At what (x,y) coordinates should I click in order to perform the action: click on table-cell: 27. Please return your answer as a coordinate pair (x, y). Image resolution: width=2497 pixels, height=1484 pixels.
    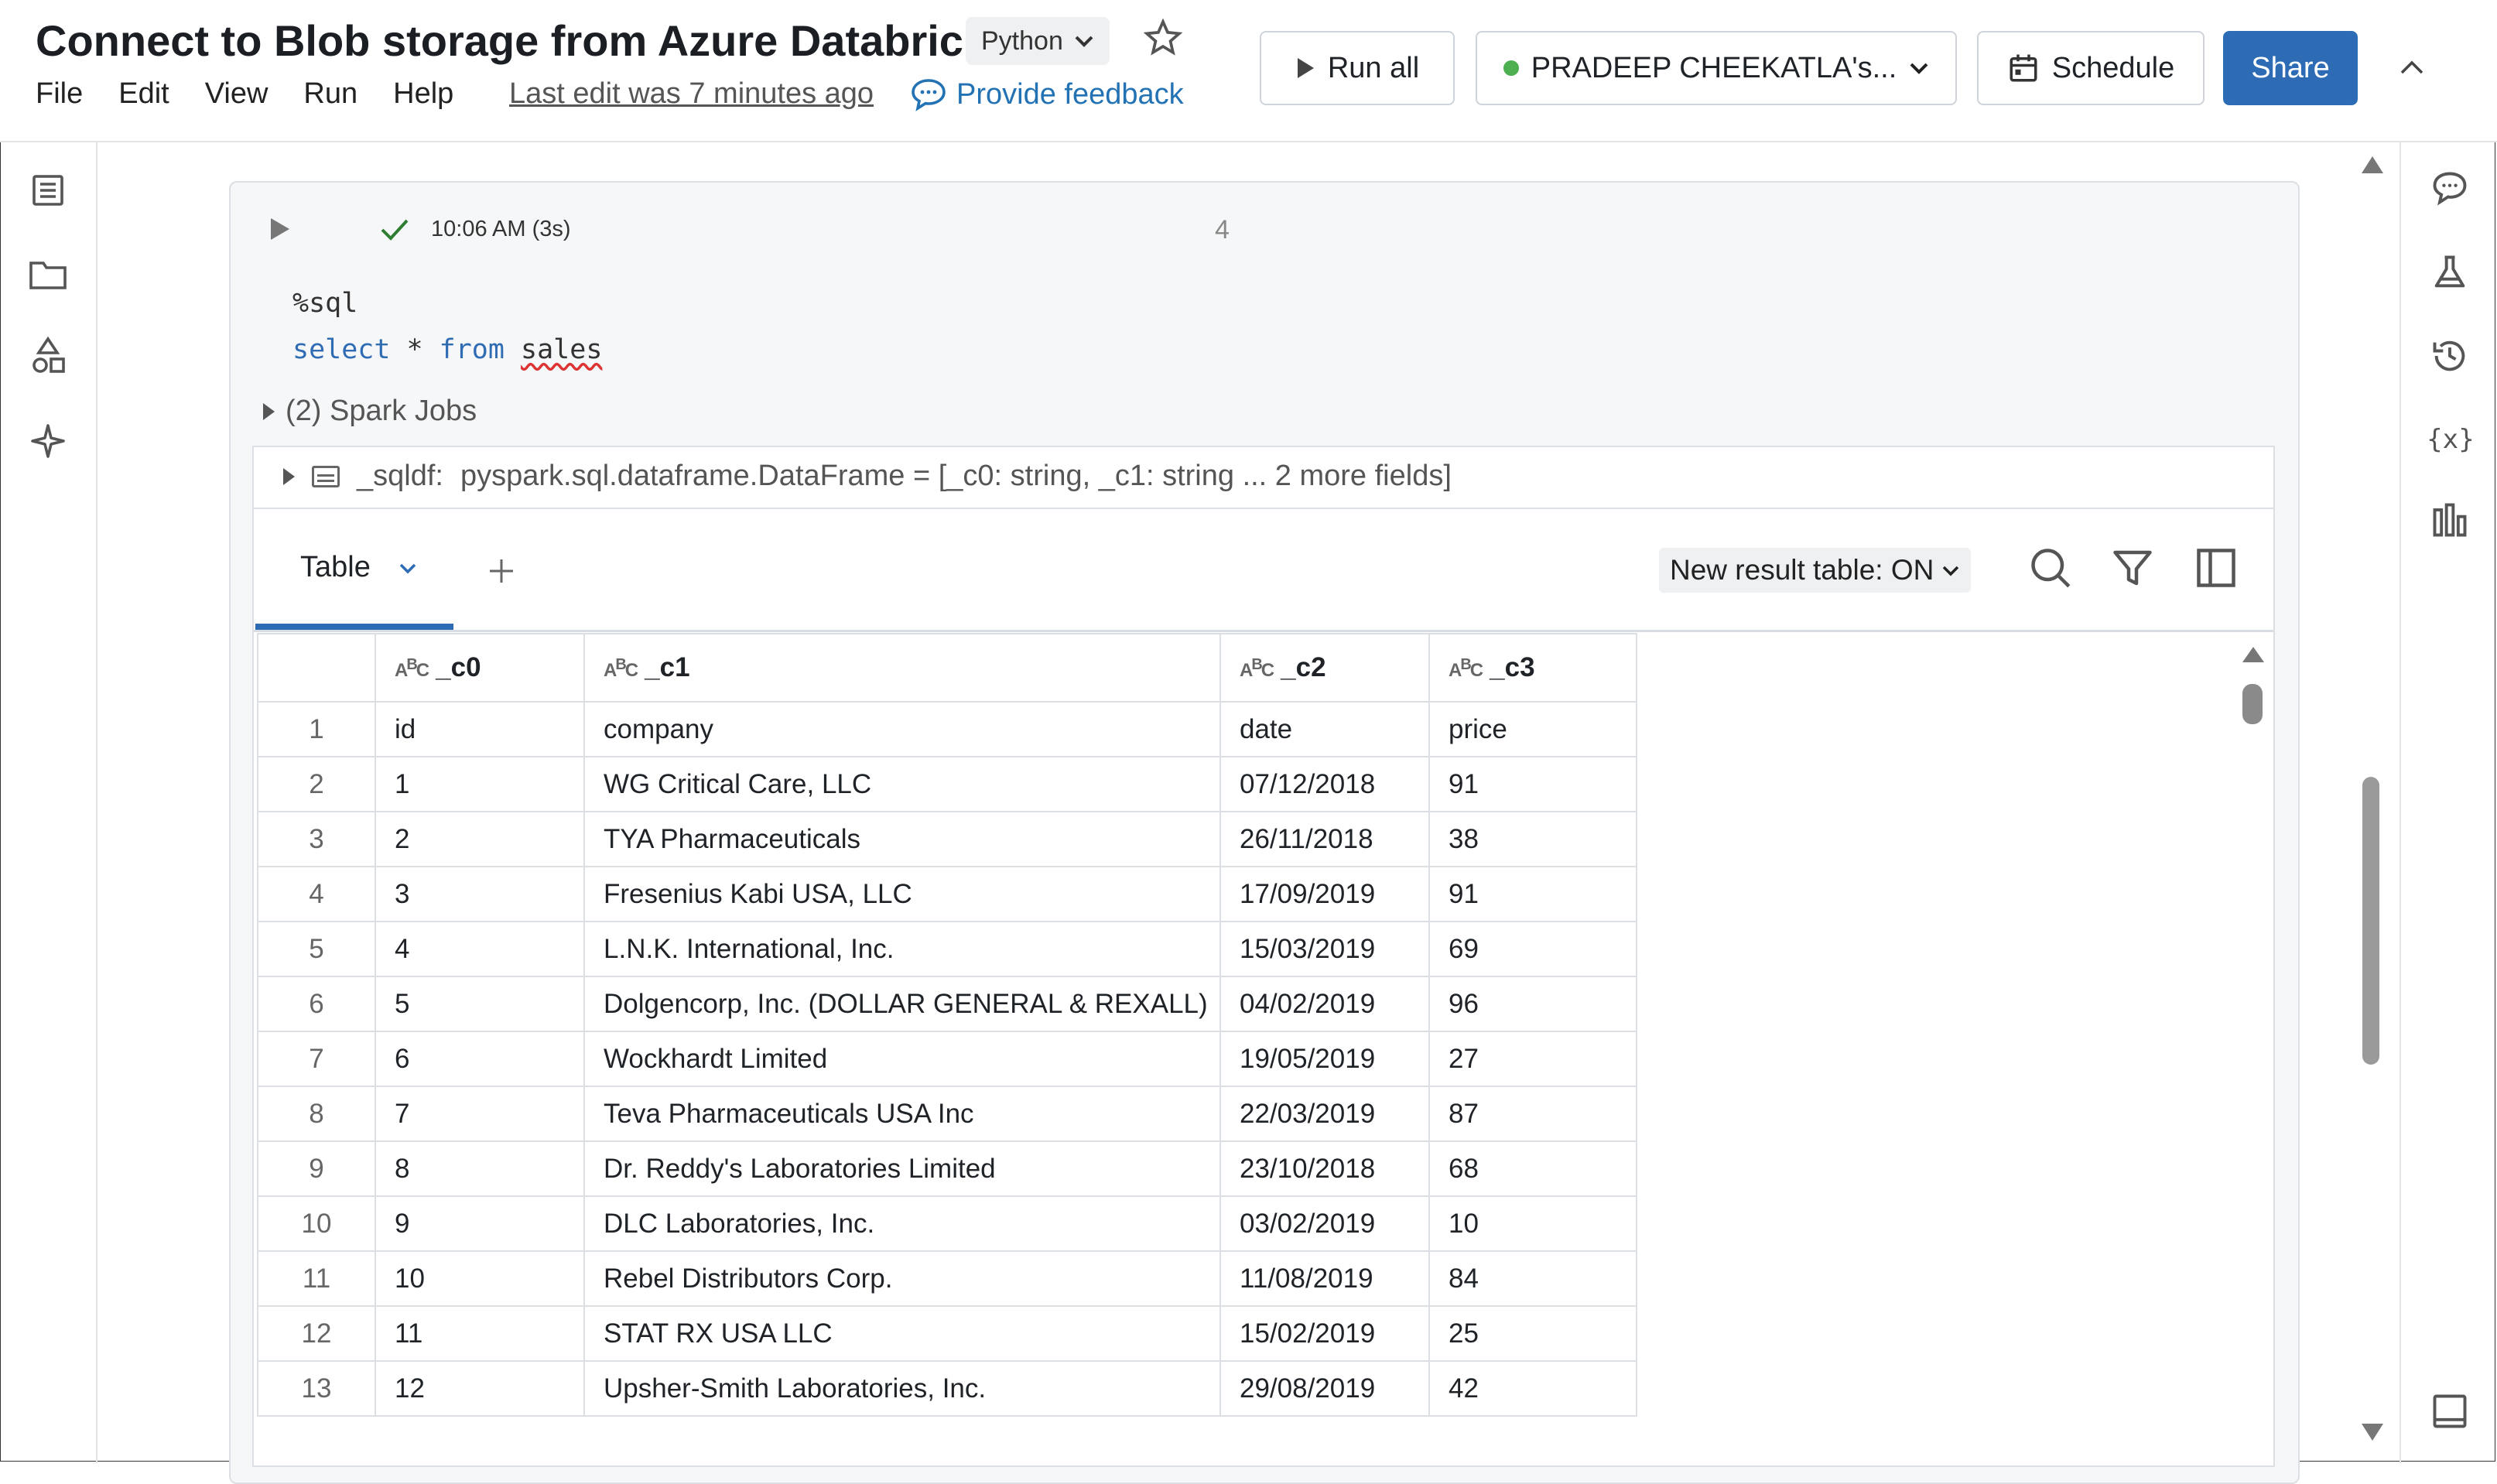
    Looking at the image, I should click on (1532, 1059).